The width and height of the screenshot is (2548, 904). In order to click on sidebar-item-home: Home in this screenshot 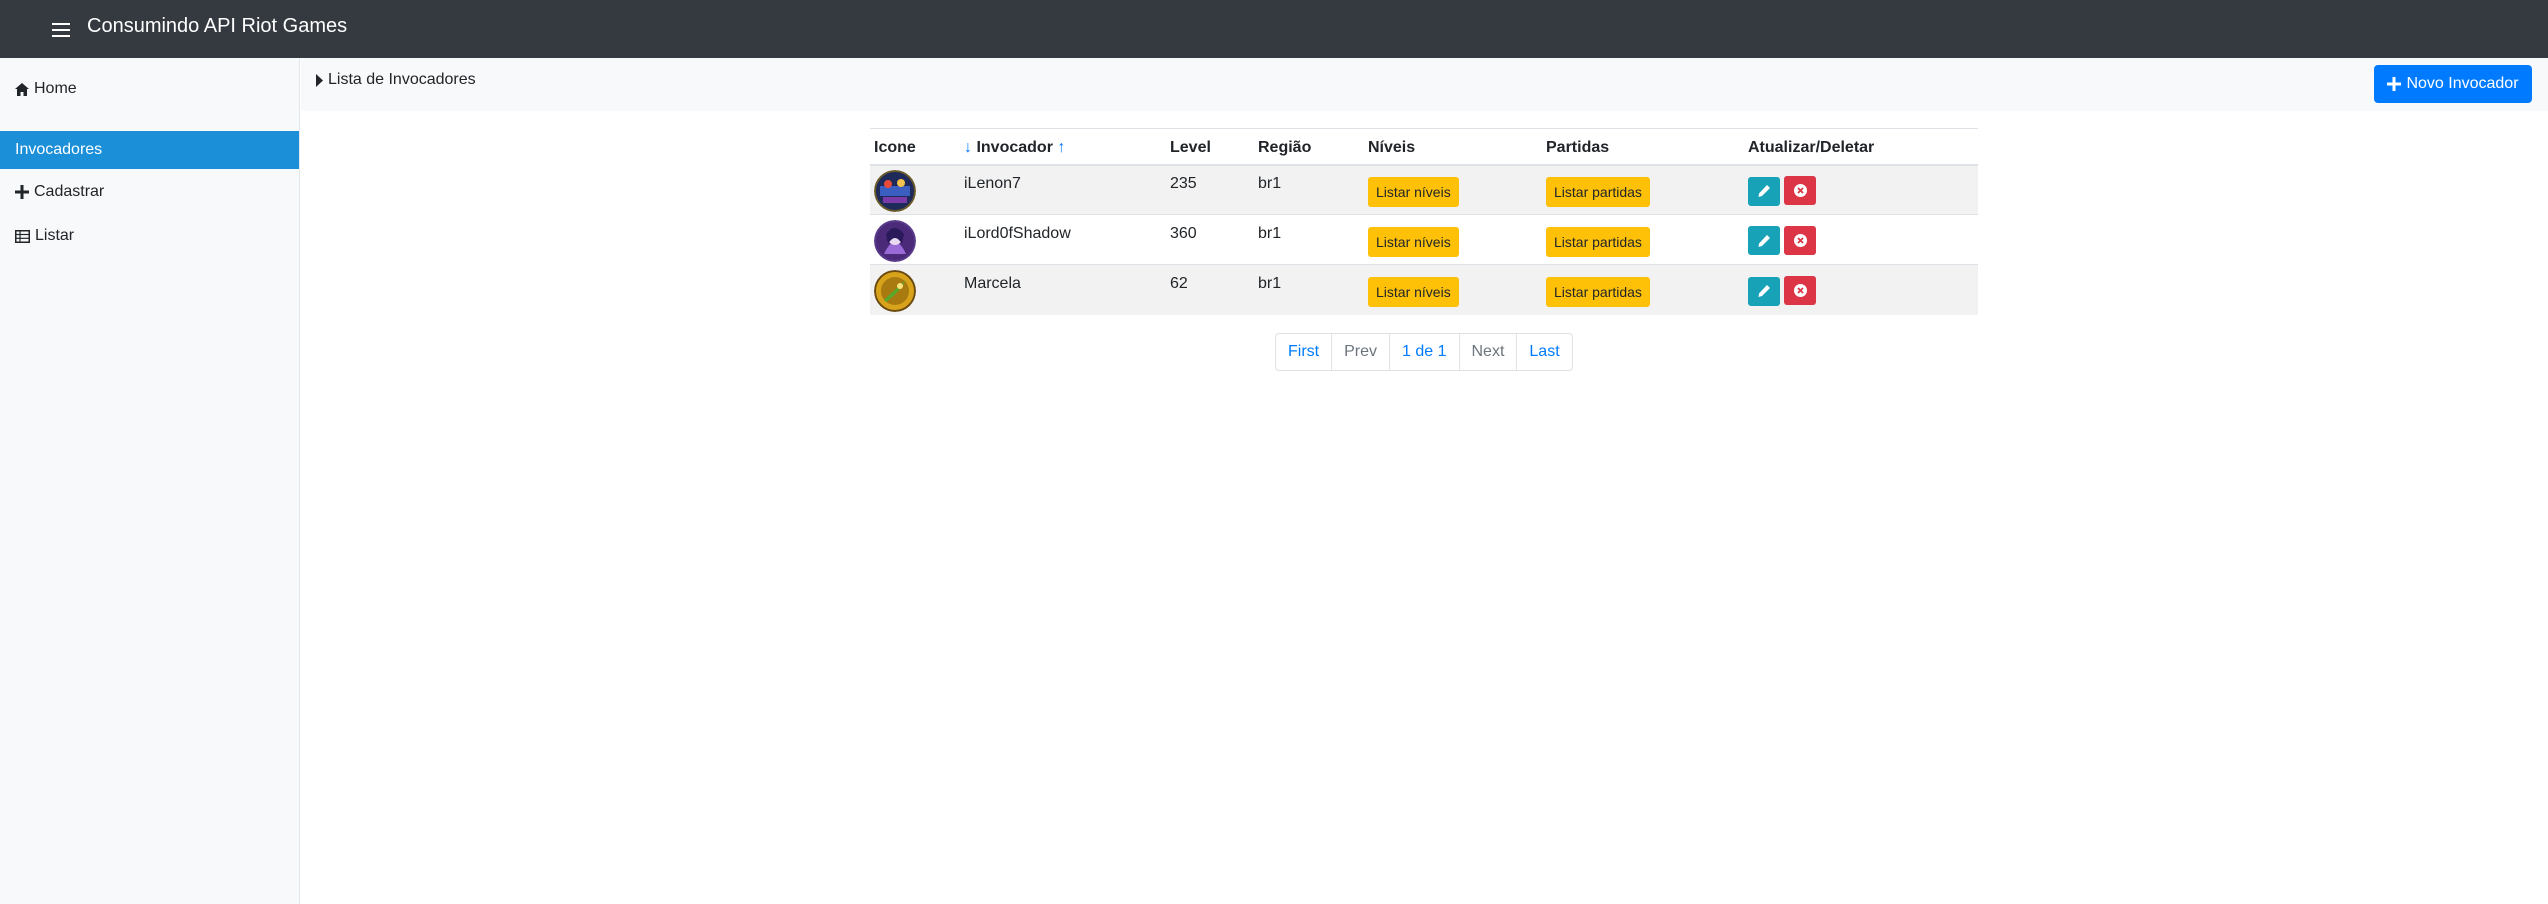, I will do `click(149, 89)`.